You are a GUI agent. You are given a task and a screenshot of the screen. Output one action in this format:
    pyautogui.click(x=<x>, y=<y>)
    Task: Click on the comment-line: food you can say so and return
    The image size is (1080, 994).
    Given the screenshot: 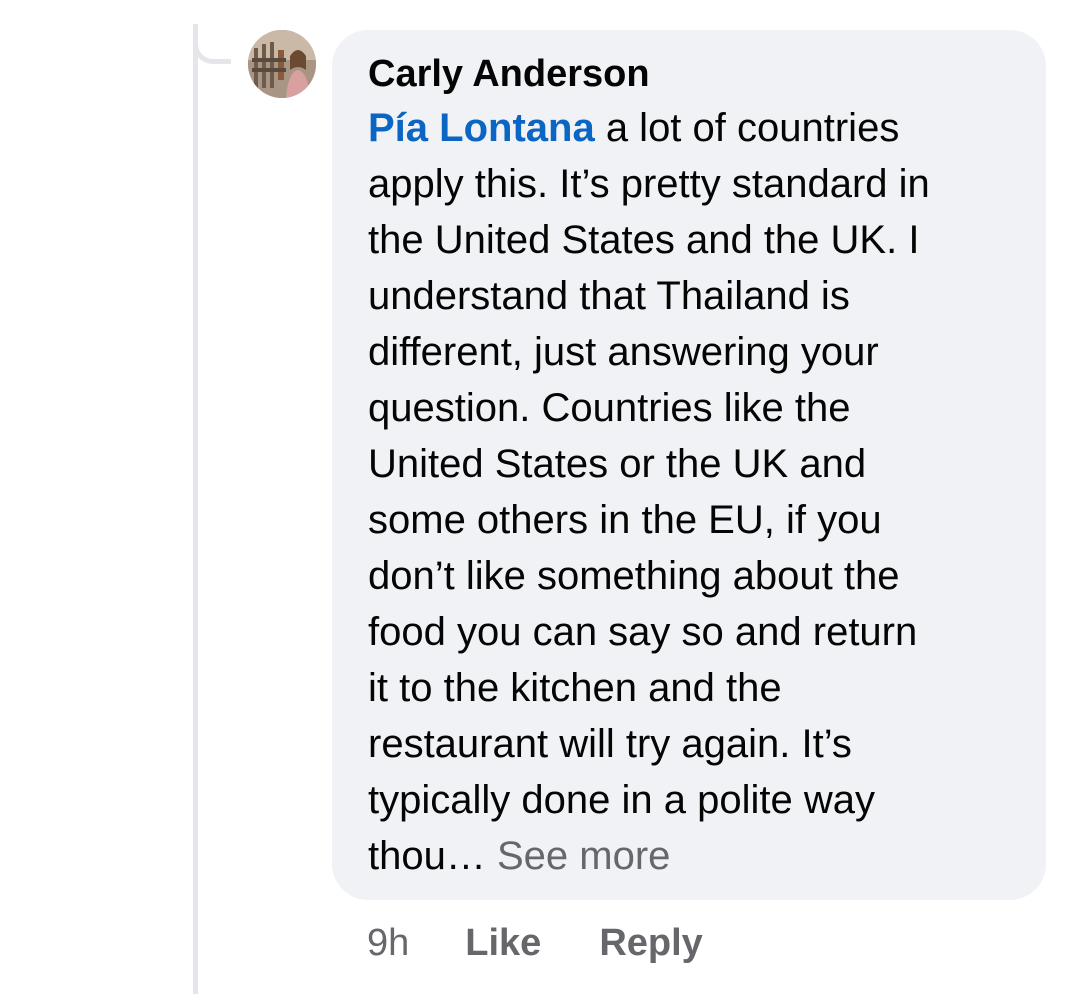 What is the action you would take?
    pyautogui.click(x=643, y=632)
    